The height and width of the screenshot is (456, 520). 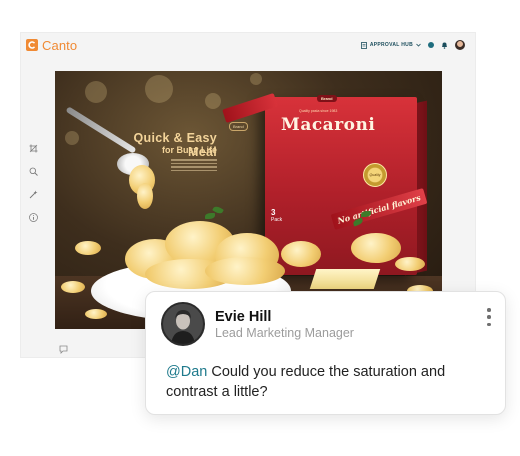 What do you see at coordinates (277, 219) in the screenshot?
I see `box-pack-text: Pack` at bounding box center [277, 219].